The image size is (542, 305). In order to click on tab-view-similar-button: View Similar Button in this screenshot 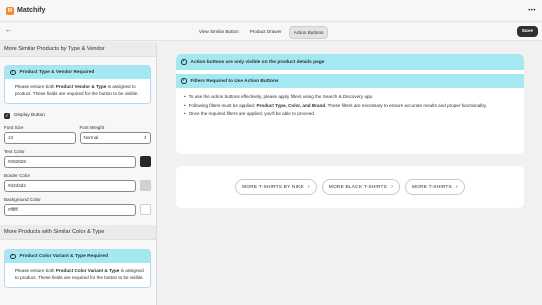, I will do `click(219, 32)`.